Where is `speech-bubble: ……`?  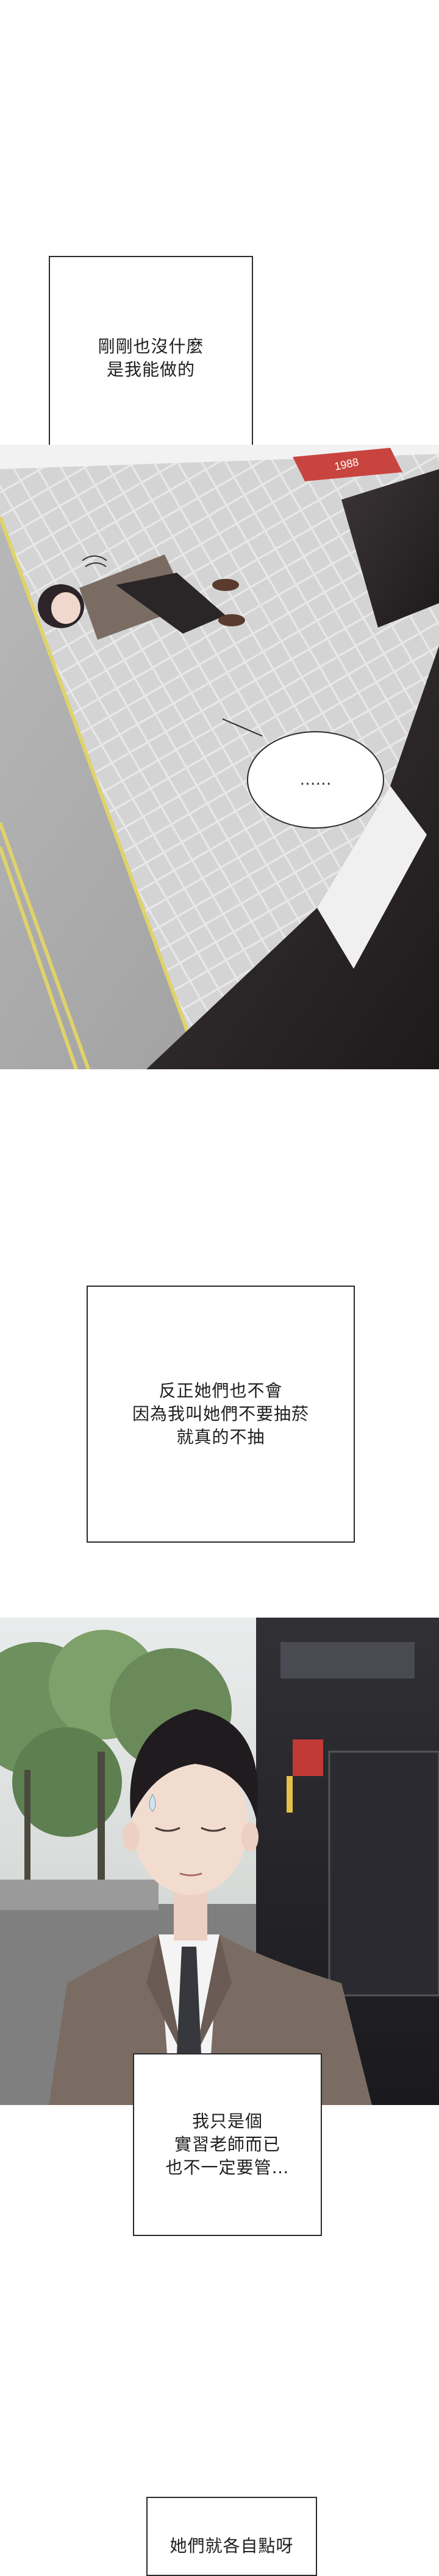 speech-bubble: …… is located at coordinates (316, 780).